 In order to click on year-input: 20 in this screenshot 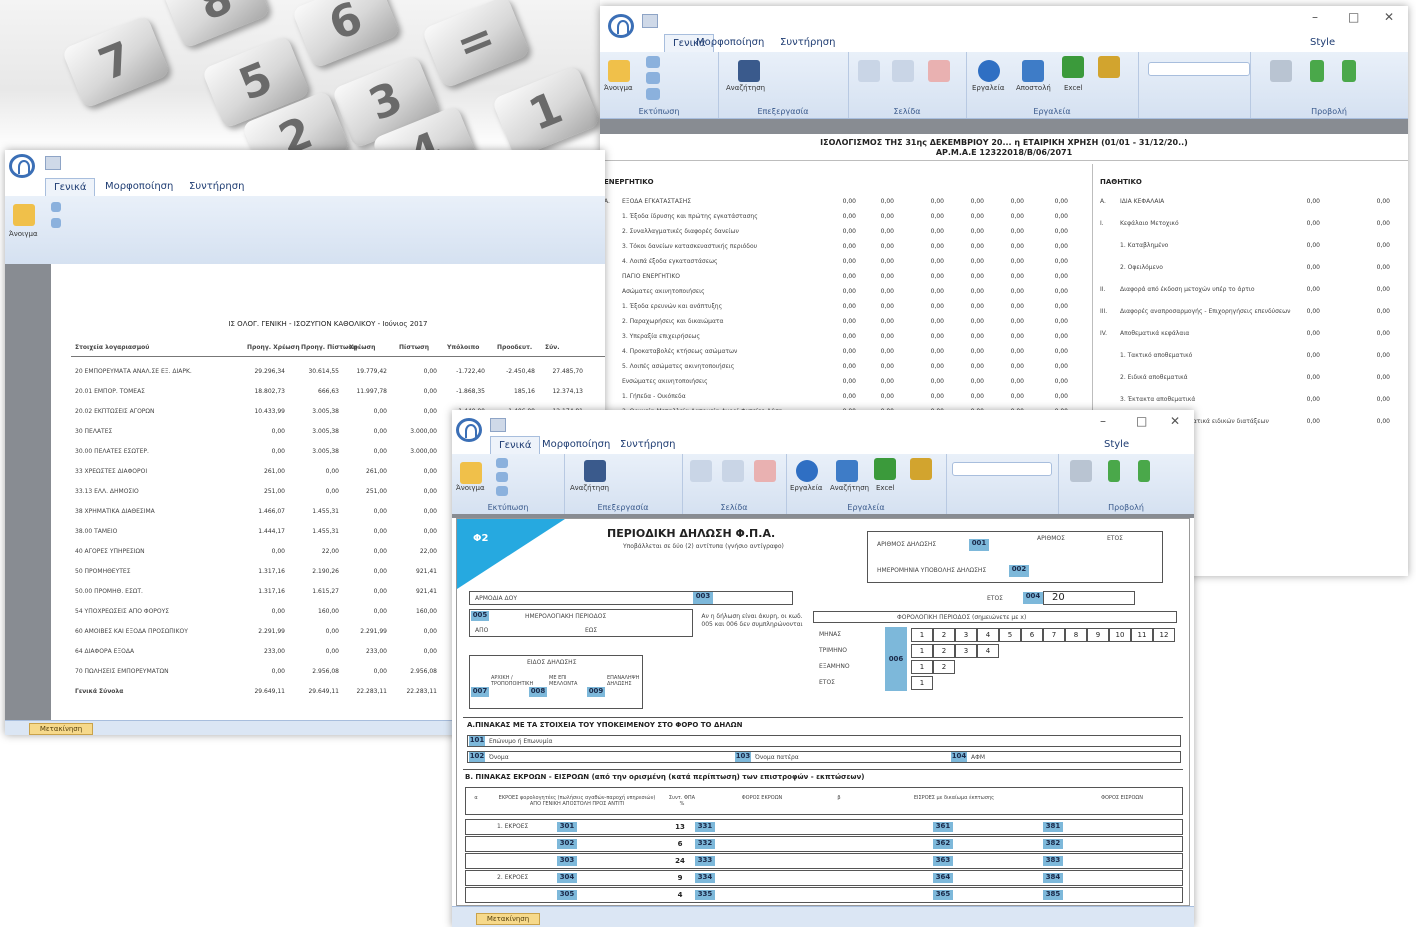, I will do `click(1089, 598)`.